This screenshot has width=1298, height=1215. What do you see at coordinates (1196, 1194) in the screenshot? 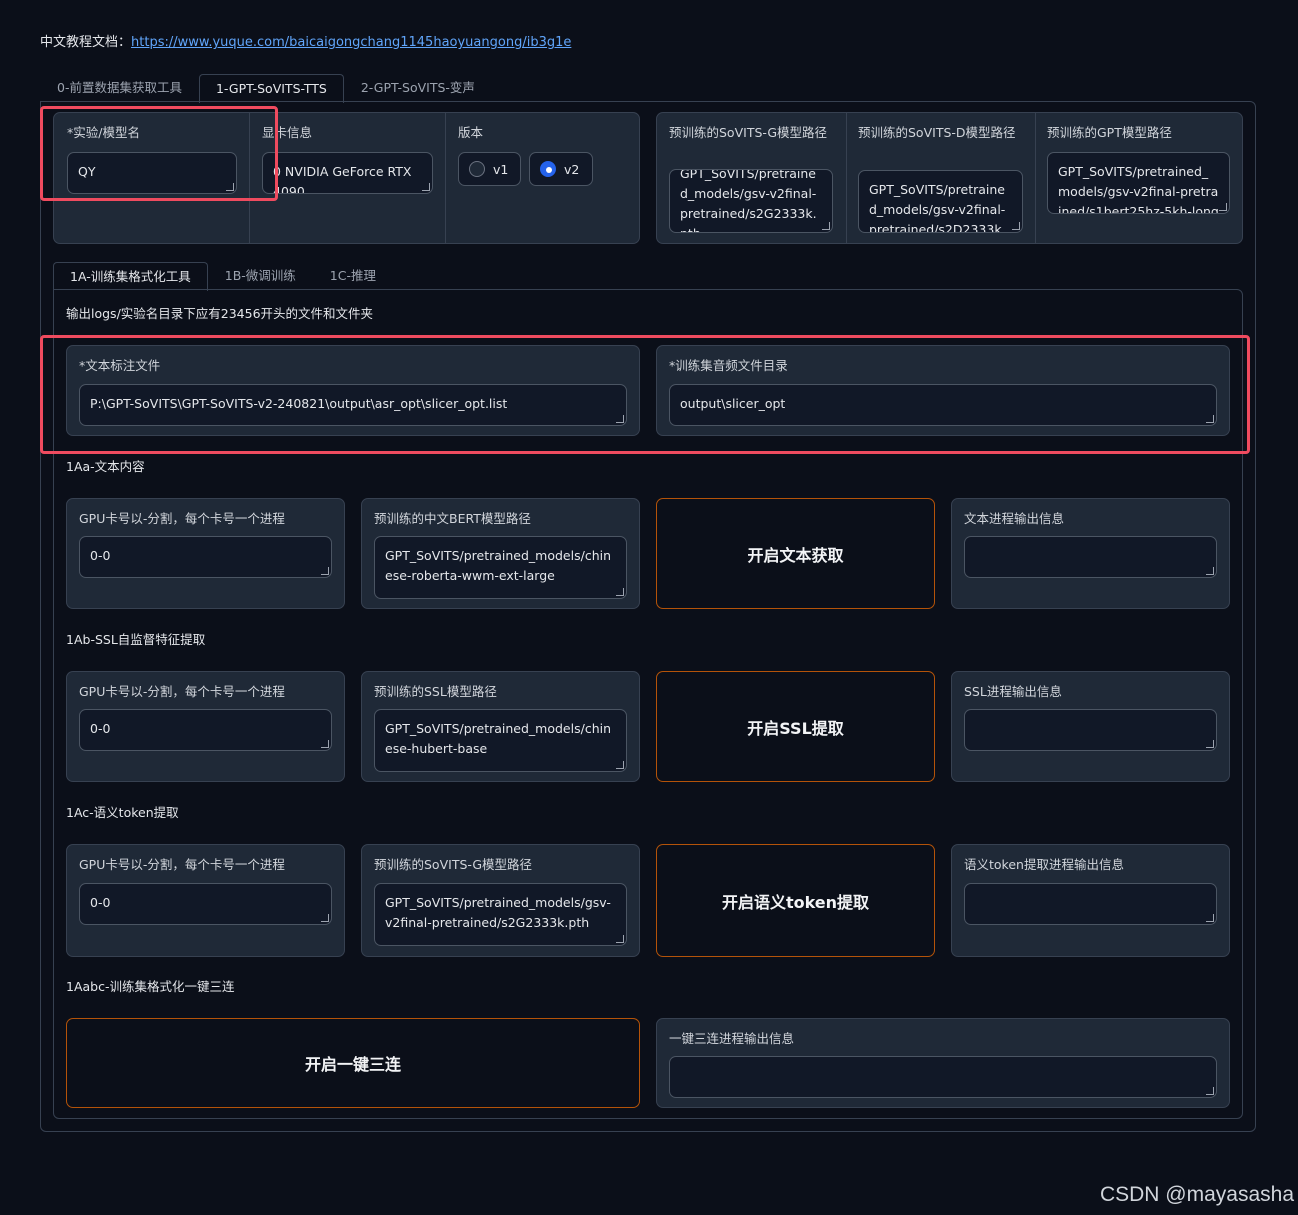
I see `watermark: CSDN @mayasasha` at bounding box center [1196, 1194].